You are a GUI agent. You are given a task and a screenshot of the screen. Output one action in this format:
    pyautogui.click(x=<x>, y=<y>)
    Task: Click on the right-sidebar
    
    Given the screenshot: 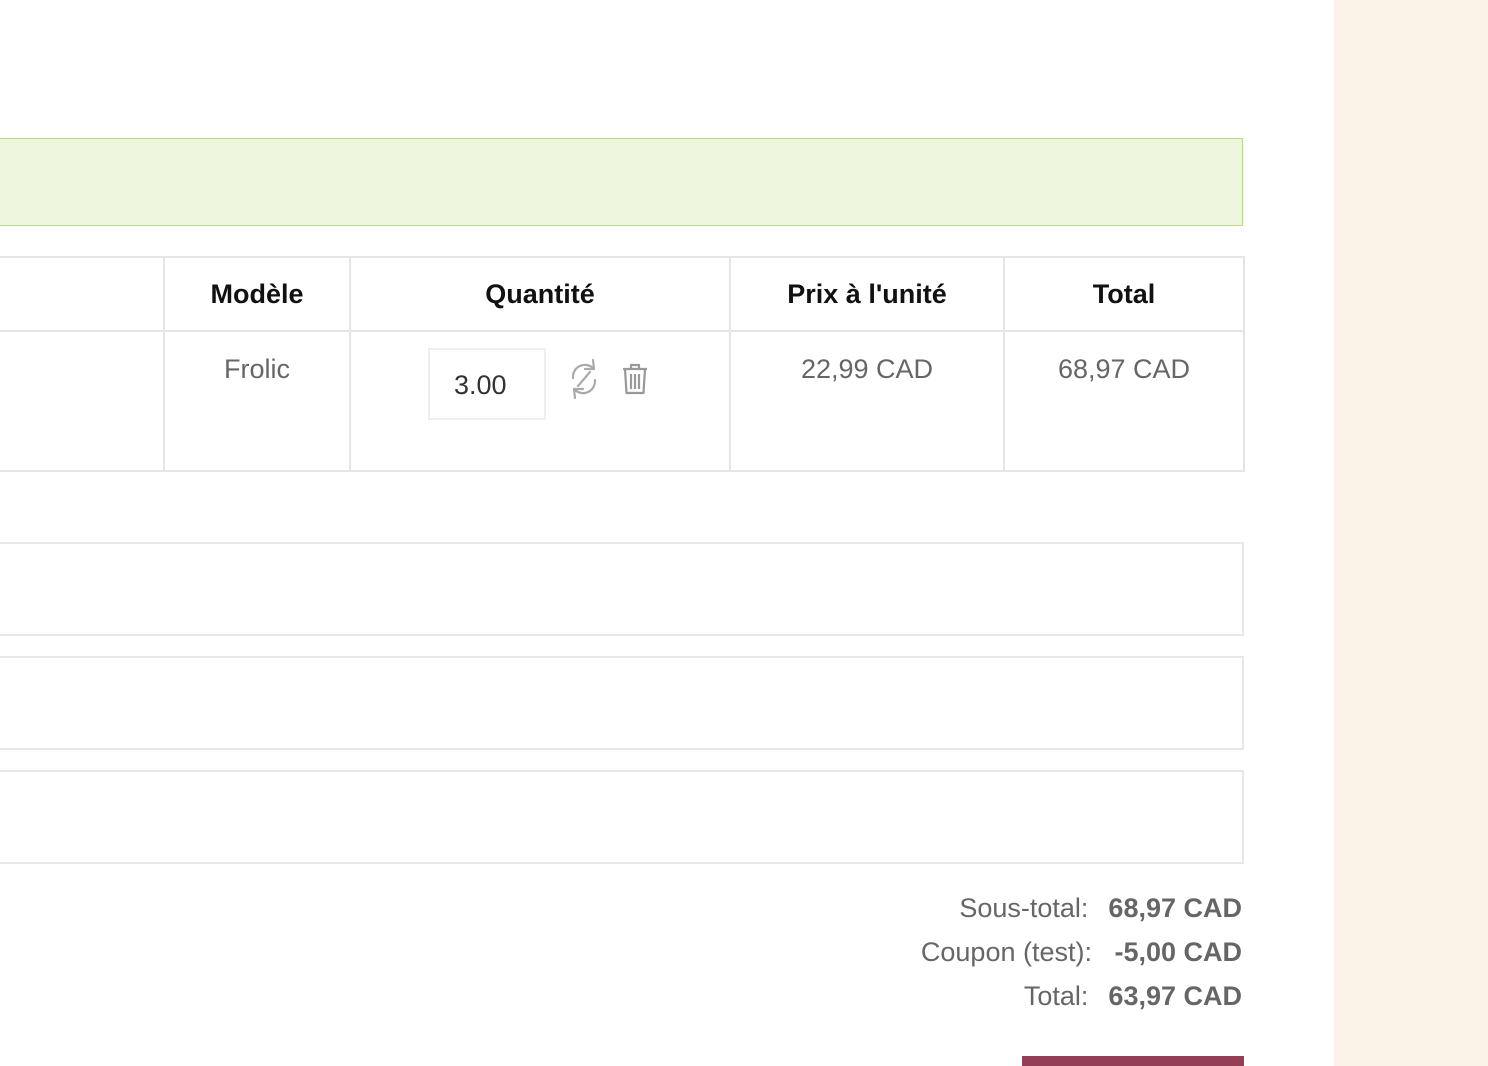 What is the action you would take?
    pyautogui.click(x=1411, y=533)
    